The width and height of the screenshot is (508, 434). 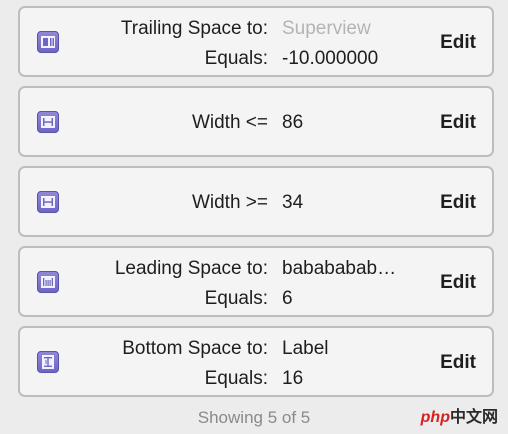 What do you see at coordinates (229, 122) in the screenshot?
I see `constraint-label: Width <=` at bounding box center [229, 122].